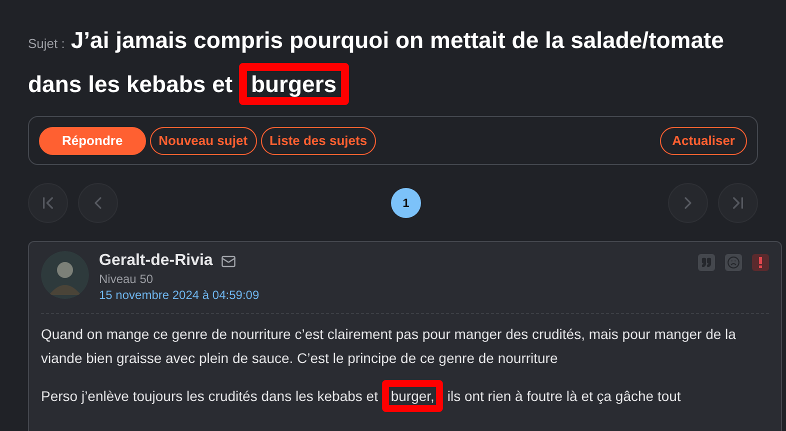 This screenshot has height=431, width=786. I want to click on author-level: Niveau 50, so click(126, 279).